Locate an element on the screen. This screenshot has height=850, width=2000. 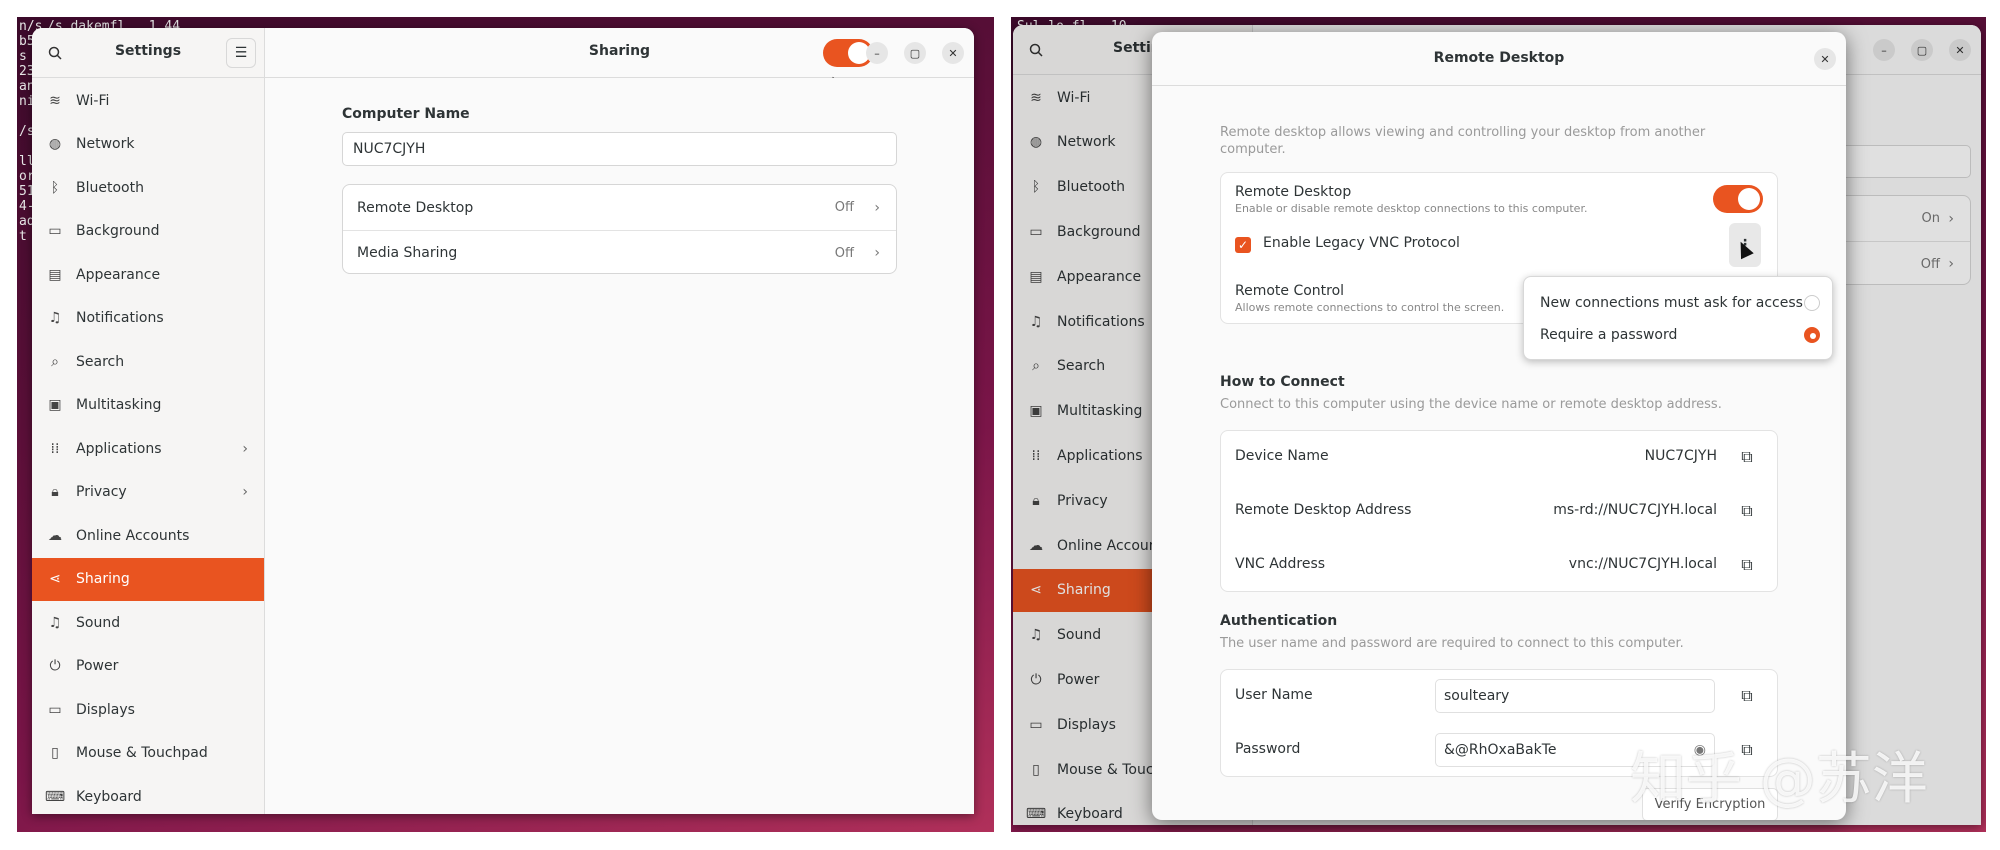
legacy-vnc-checkbox: ✓ is located at coordinates (1243, 245).